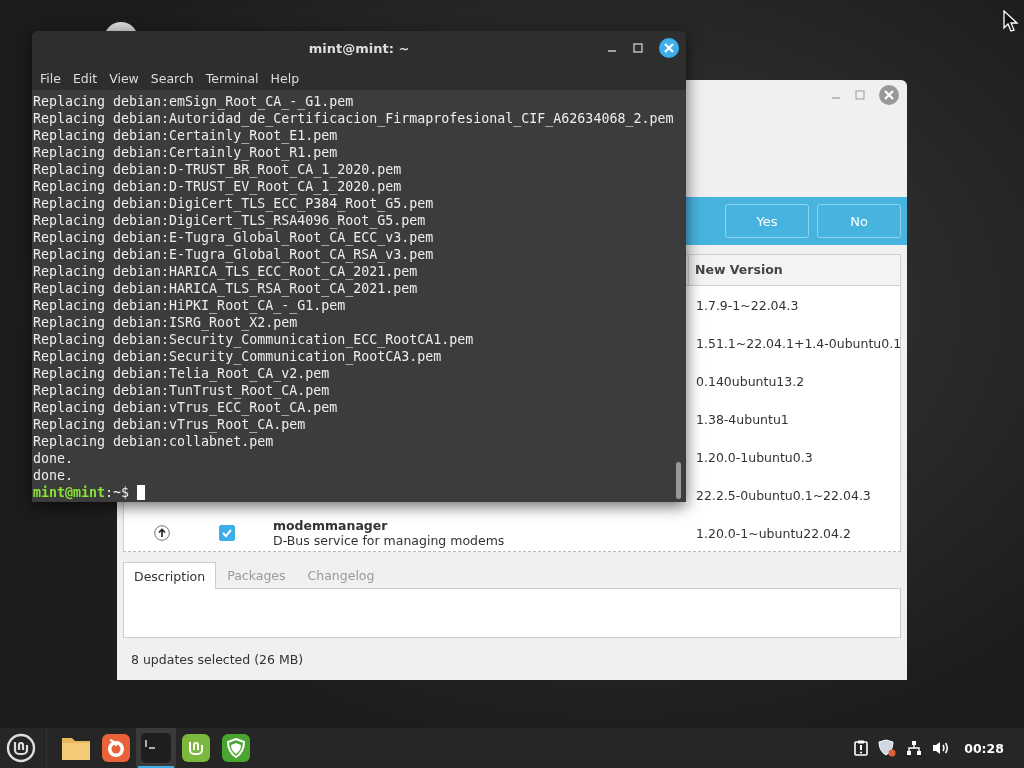 Image resolution: width=1024 pixels, height=768 pixels. I want to click on terminal-line: Replacing debian:HARICA_TLS_RSA_Root_CA_2021.pem, so click(226, 288).